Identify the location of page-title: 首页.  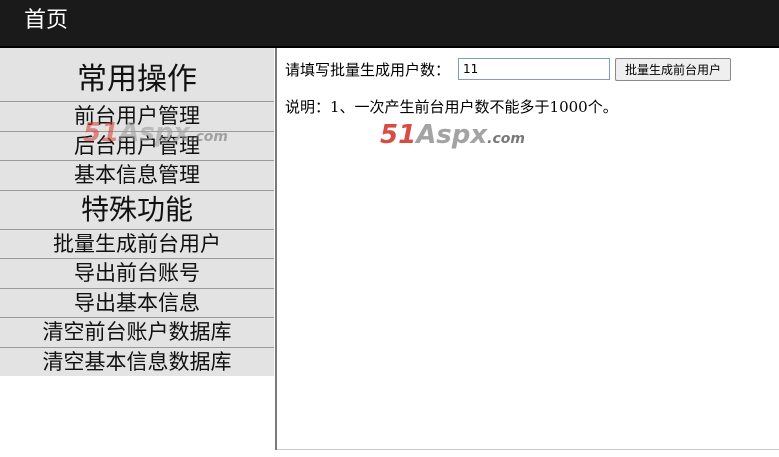
(46, 20).